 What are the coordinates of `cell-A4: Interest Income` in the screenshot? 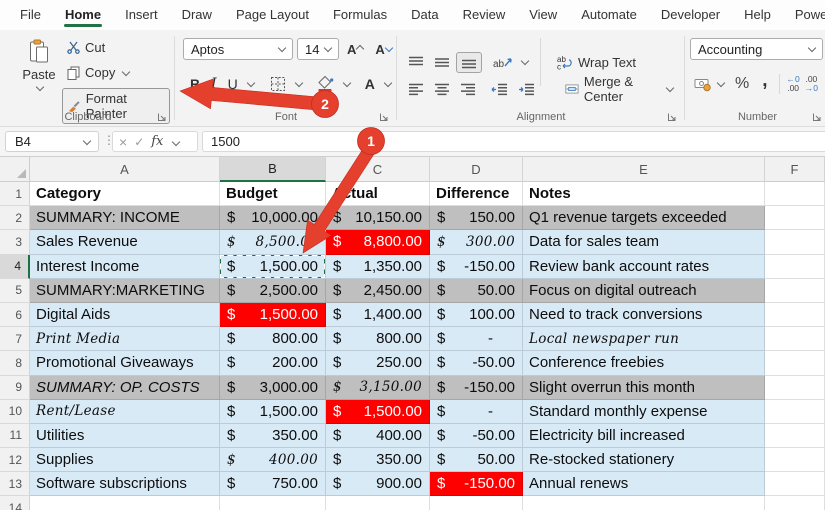 It's located at (125, 266).